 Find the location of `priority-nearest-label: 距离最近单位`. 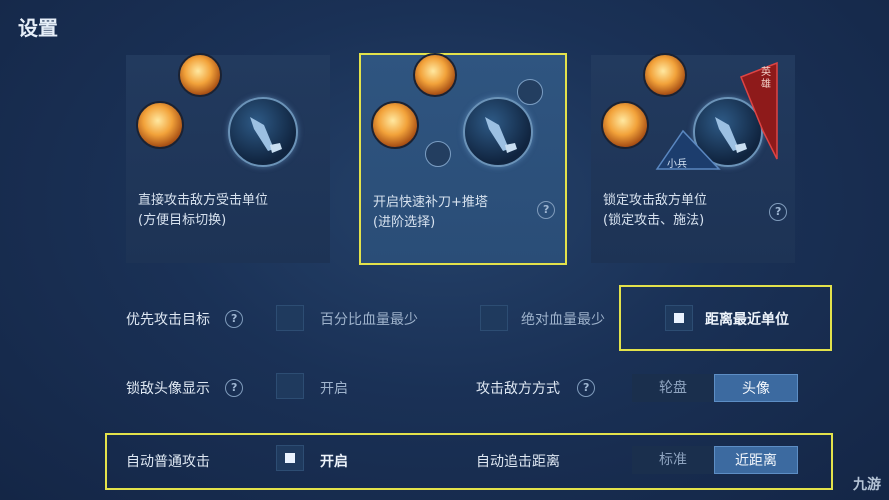

priority-nearest-label: 距离最近单位 is located at coordinates (747, 320).